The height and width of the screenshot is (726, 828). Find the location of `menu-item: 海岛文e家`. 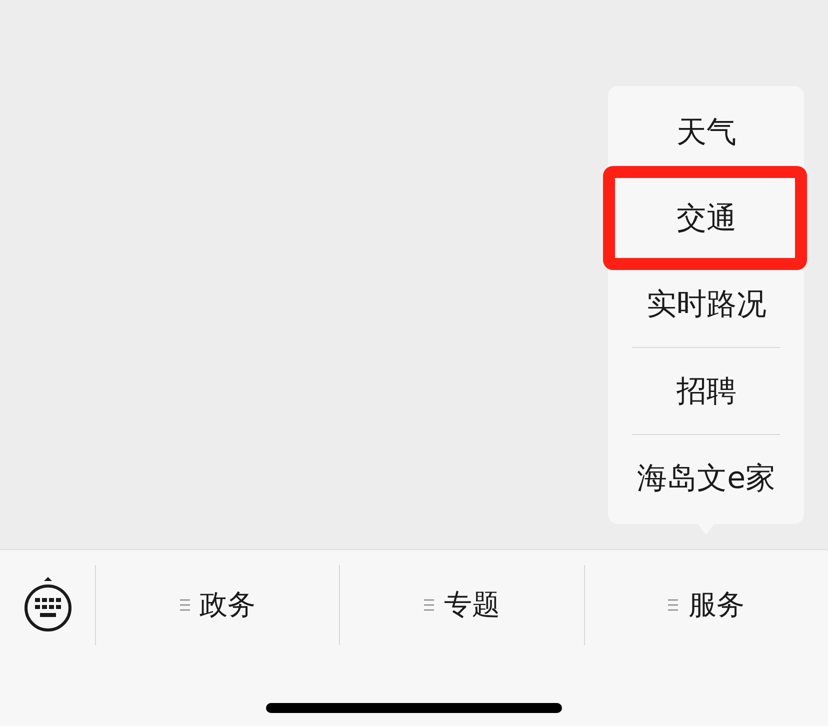

menu-item: 海岛文e家 is located at coordinates (706, 478).